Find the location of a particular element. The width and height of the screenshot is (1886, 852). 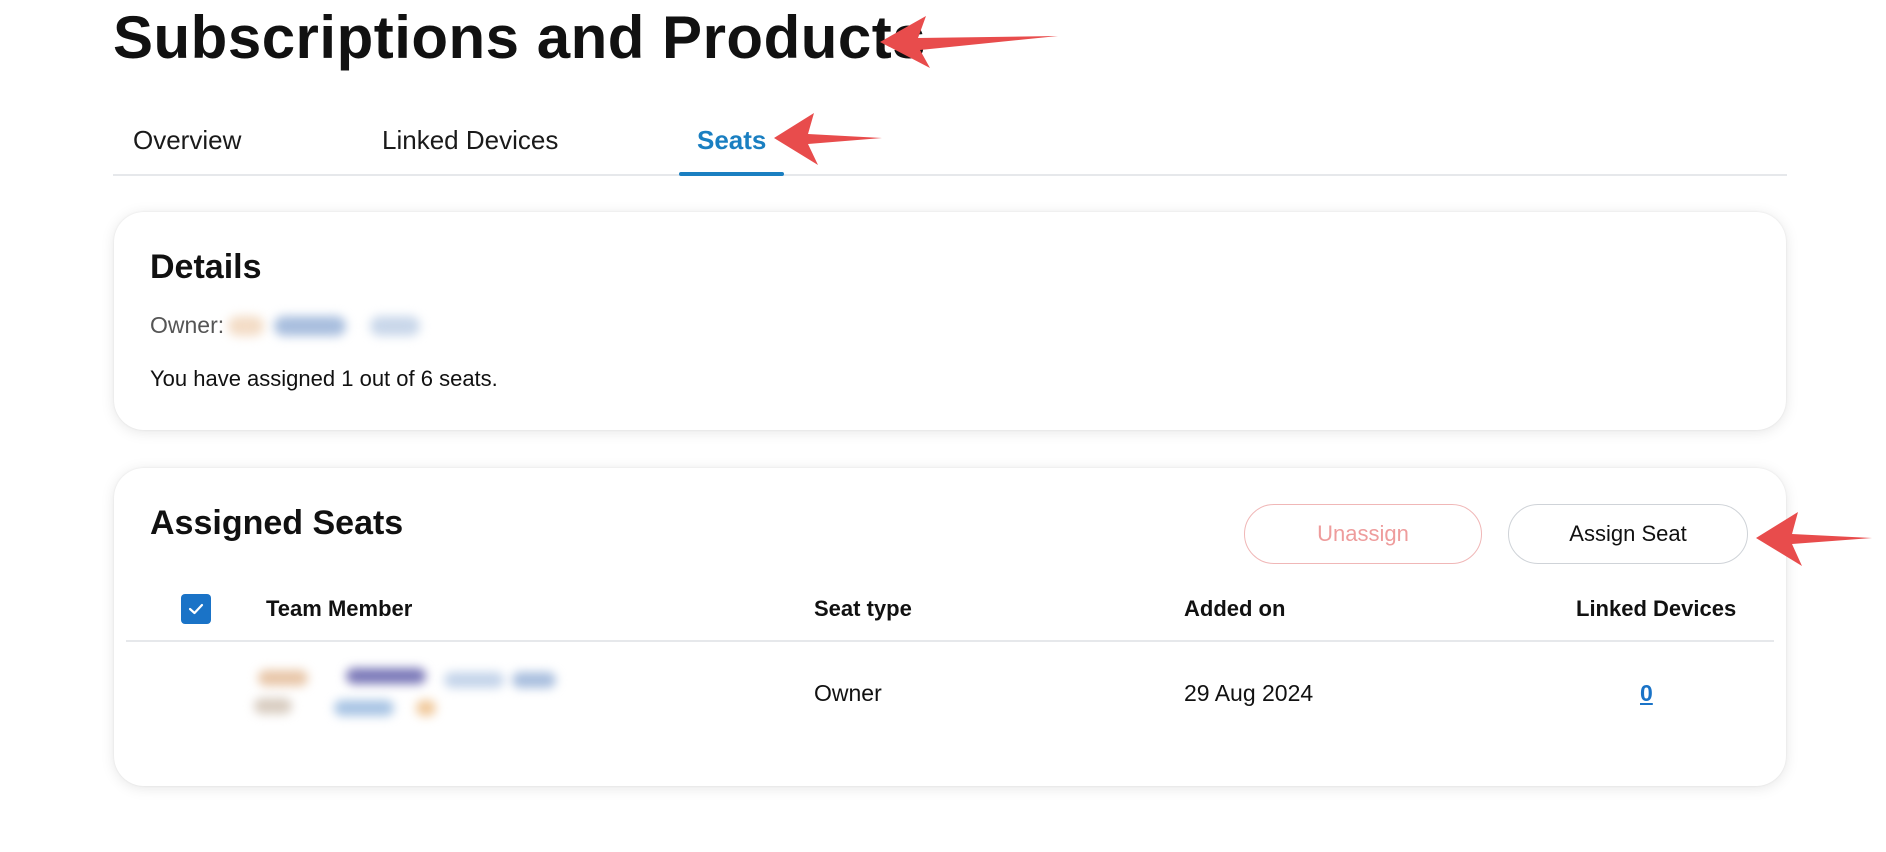

checkmark-icon is located at coordinates (196, 609).